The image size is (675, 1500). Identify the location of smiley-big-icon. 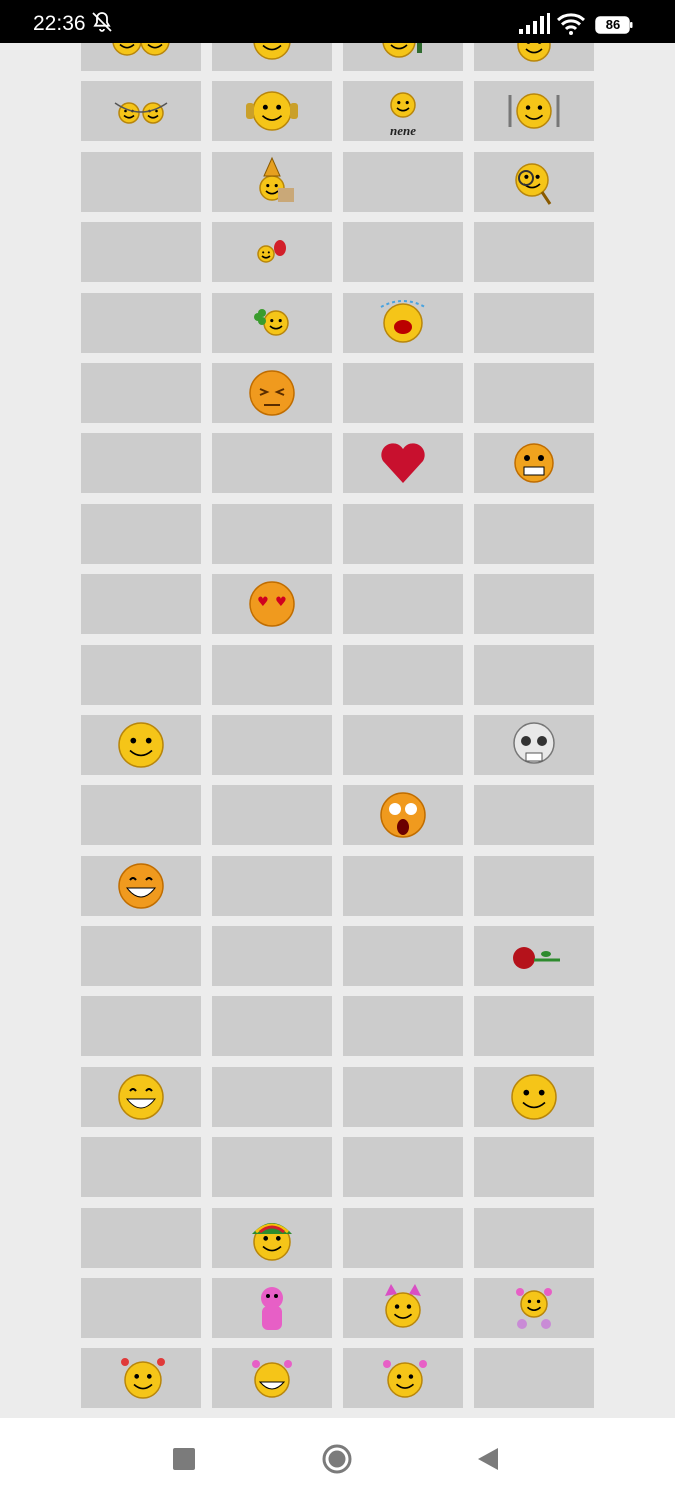
(141, 745).